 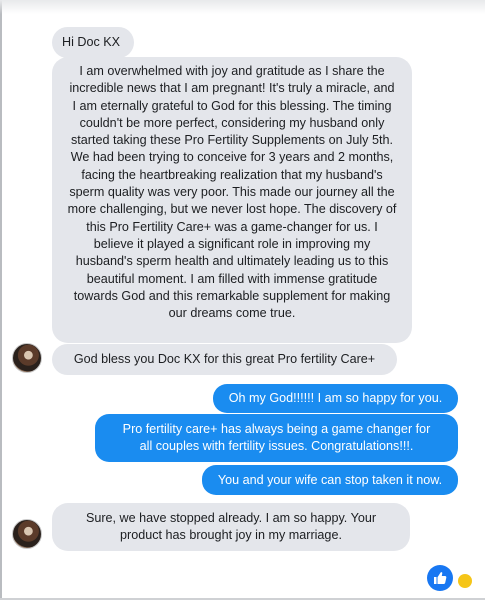 I want to click on window-edge, so click(x=1, y=300).